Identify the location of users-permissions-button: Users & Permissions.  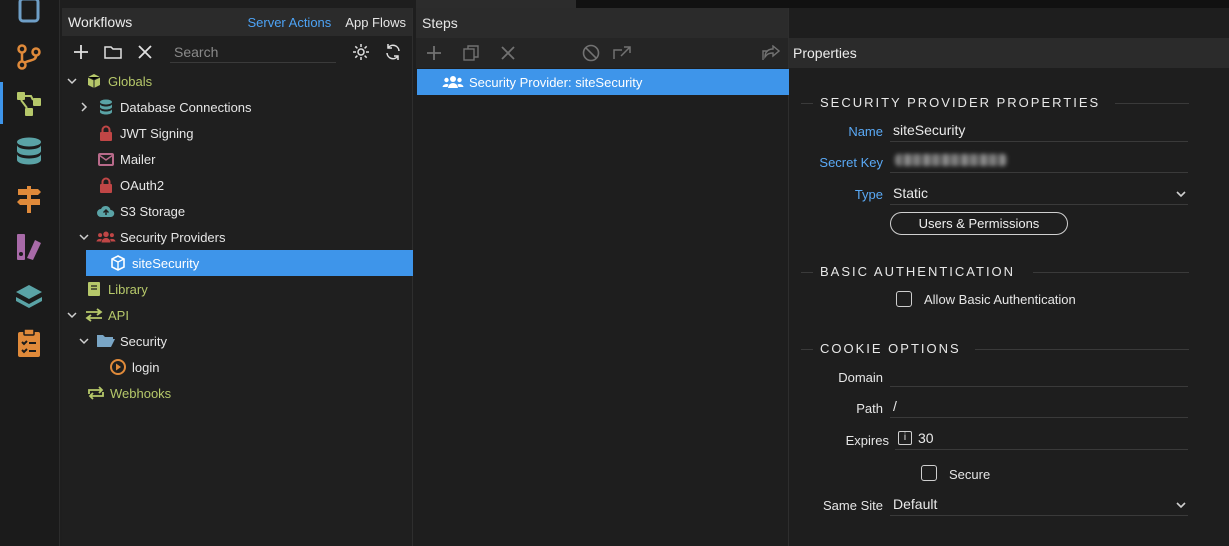
(979, 223).